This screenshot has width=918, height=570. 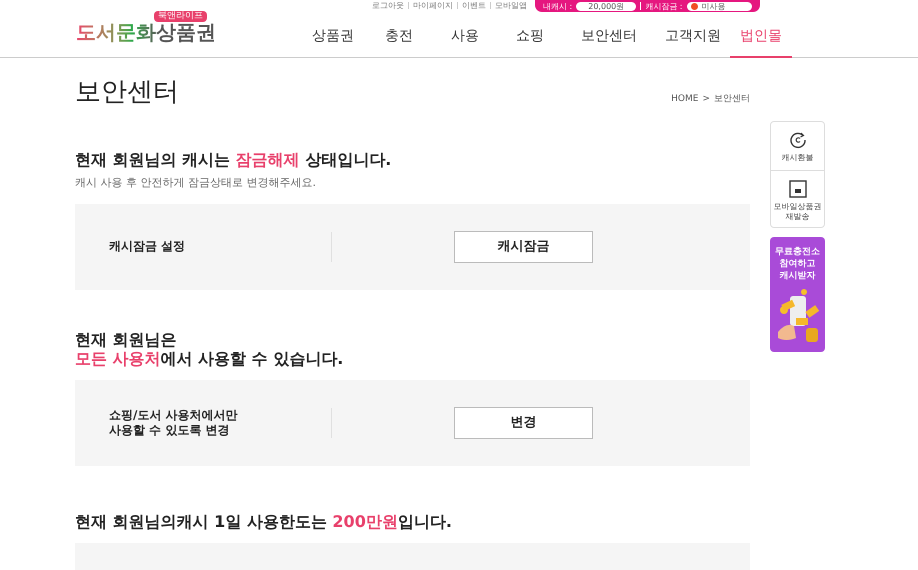 I want to click on quick-menu-label: 모바일상품권 재발송, so click(x=798, y=212).